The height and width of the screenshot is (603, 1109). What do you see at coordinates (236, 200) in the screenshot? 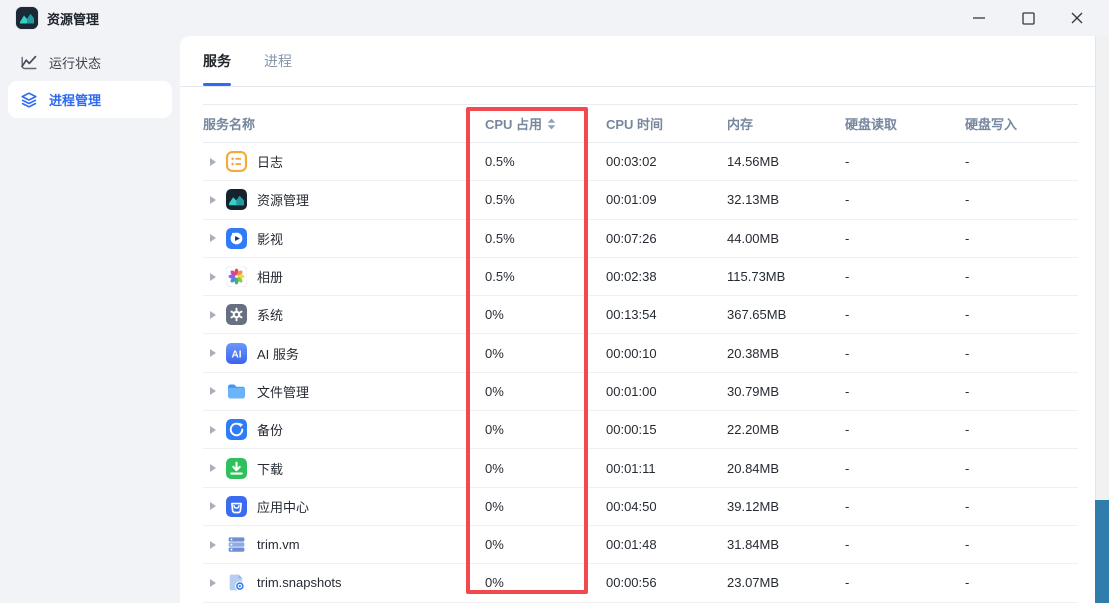
I see `monitor-icon` at bounding box center [236, 200].